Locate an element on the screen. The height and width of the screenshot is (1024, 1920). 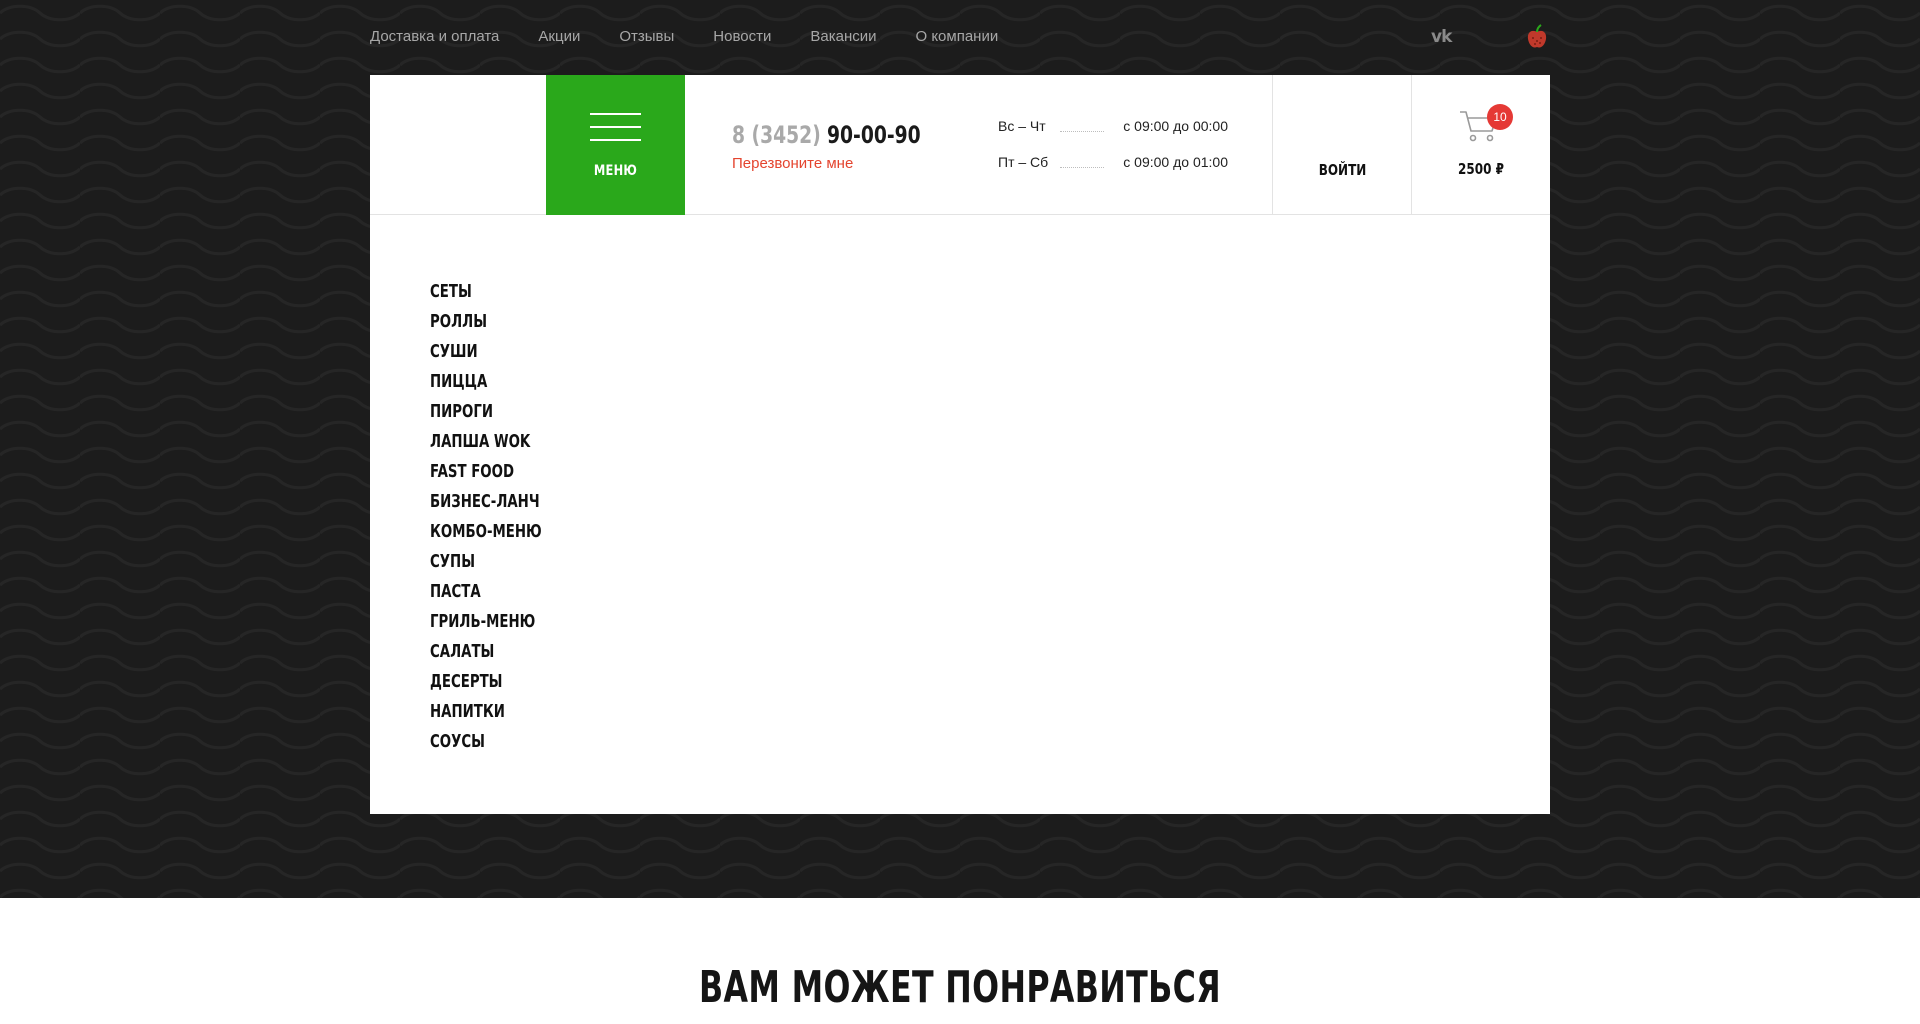
cart-total: 2500 ₽ is located at coordinates (1481, 169).